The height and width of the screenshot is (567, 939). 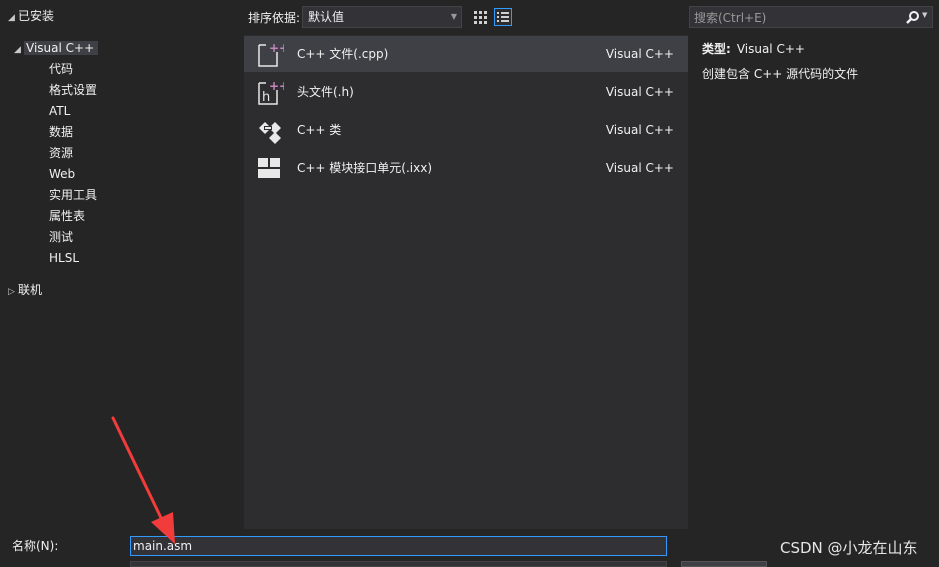 I want to click on search-options-dropdown-icon: ▼, so click(x=924, y=15).